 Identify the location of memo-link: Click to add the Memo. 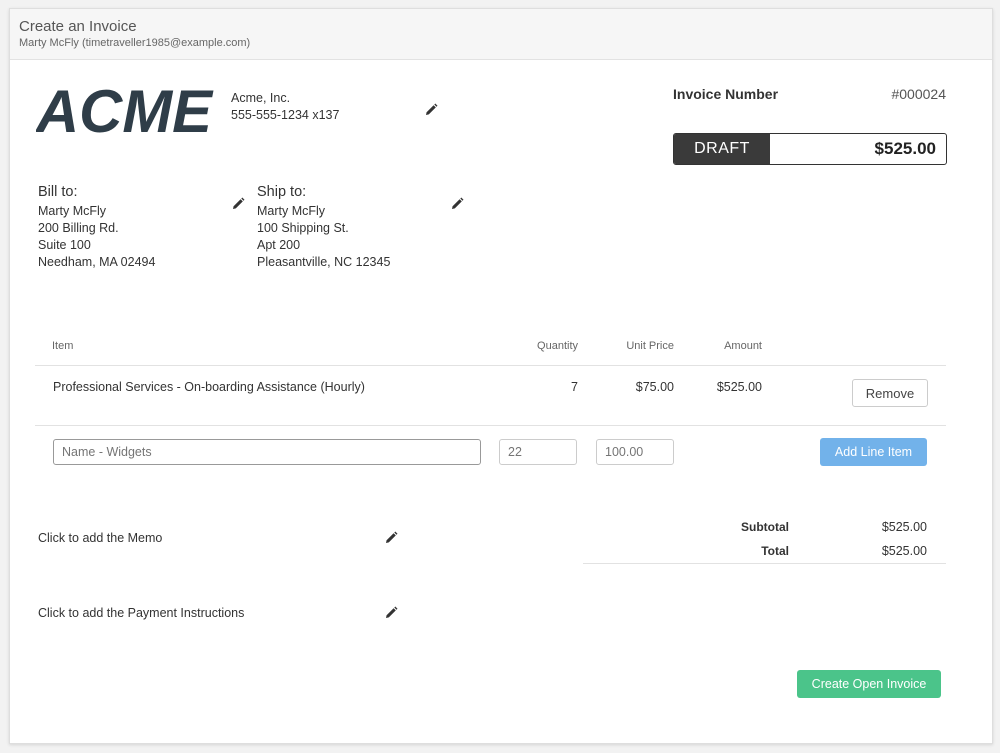
(100, 538).